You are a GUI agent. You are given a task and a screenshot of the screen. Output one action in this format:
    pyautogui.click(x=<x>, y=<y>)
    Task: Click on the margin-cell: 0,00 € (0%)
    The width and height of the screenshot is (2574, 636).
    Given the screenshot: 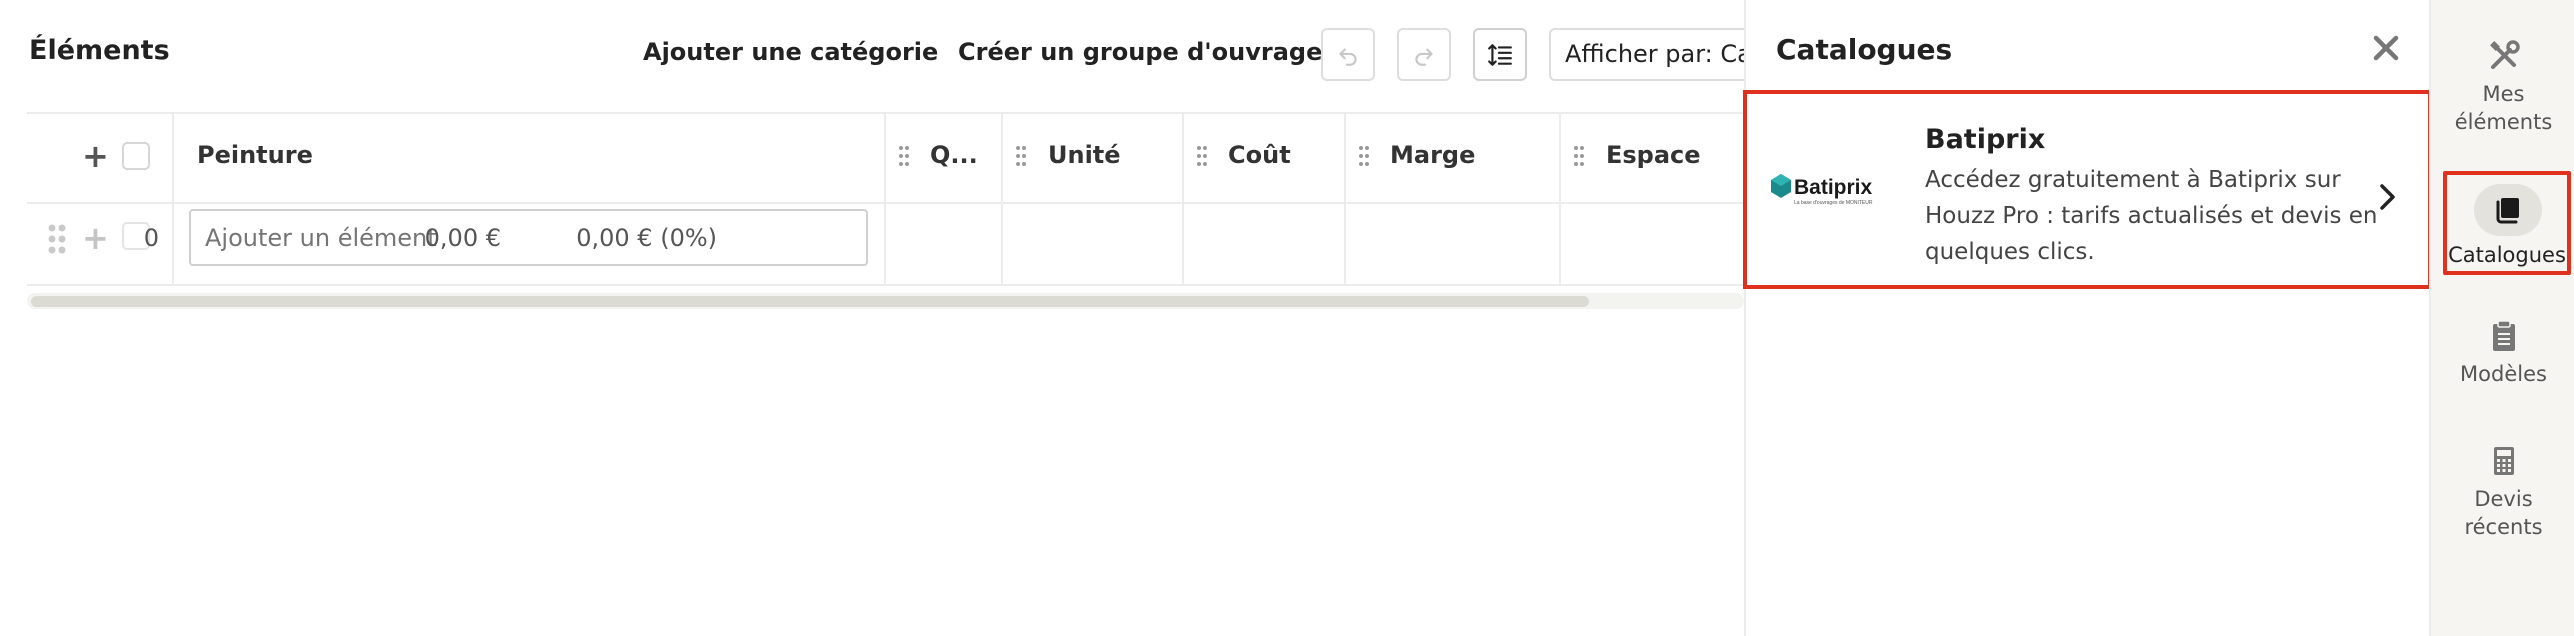 What is the action you would take?
    pyautogui.click(x=646, y=238)
    